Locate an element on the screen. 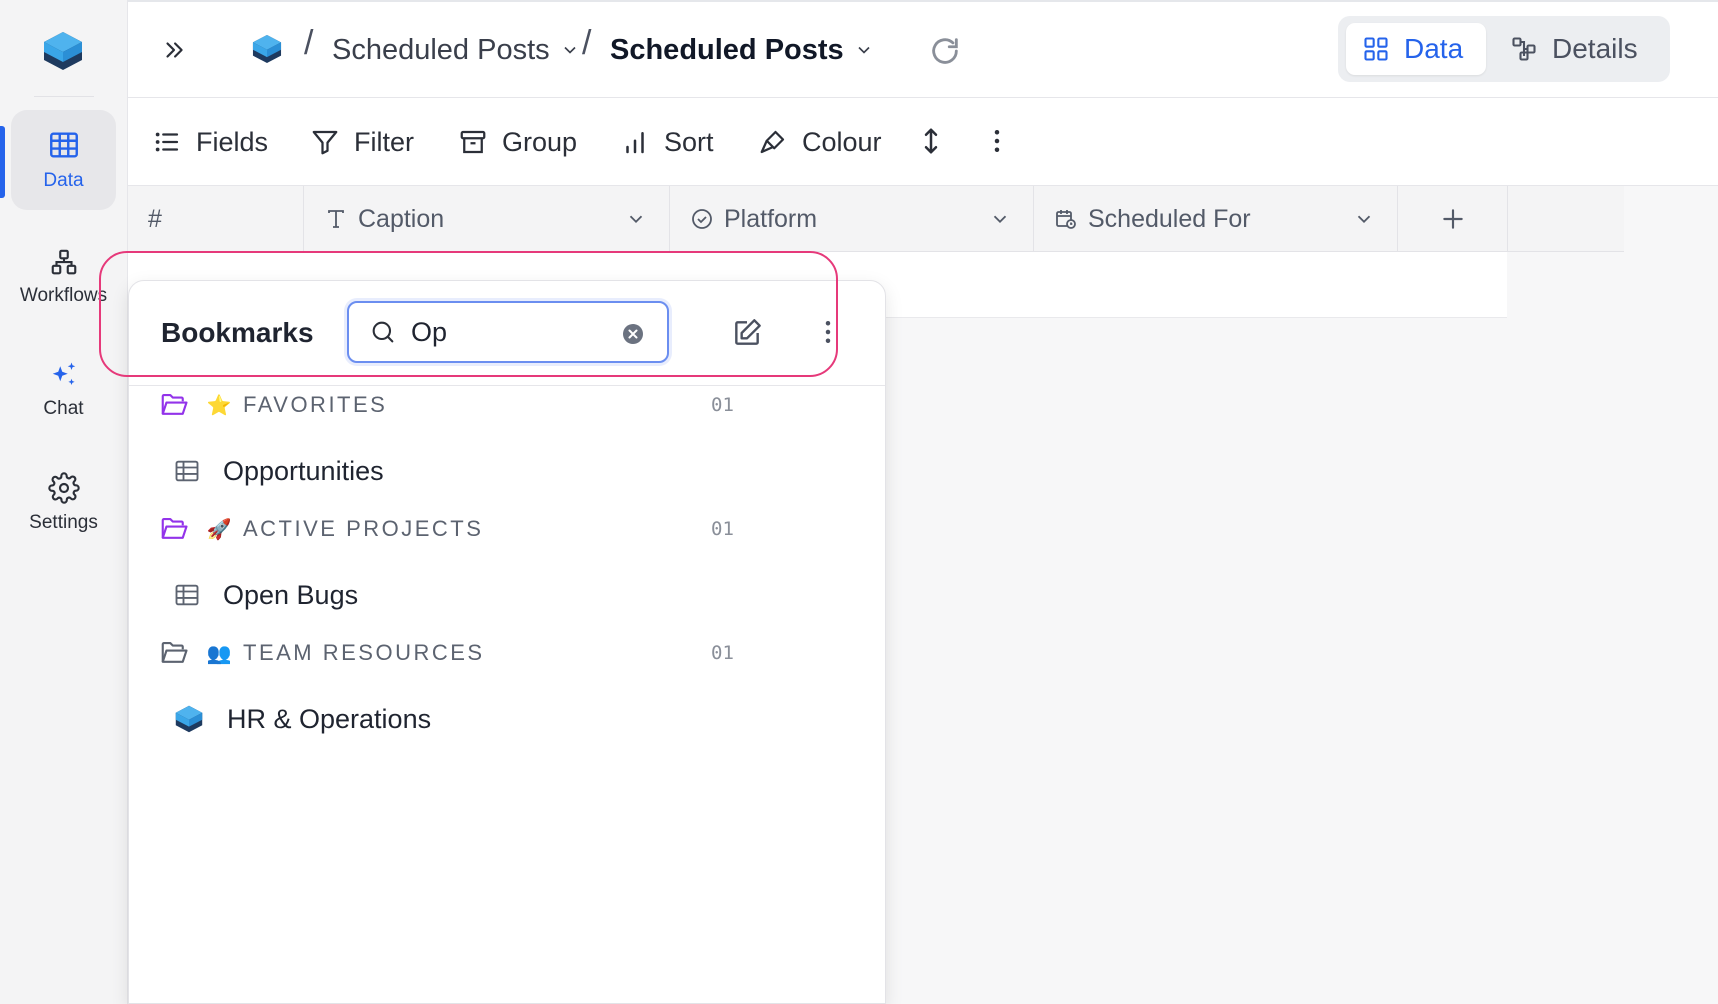 The image size is (1718, 1004). archive-icon is located at coordinates (473, 142).